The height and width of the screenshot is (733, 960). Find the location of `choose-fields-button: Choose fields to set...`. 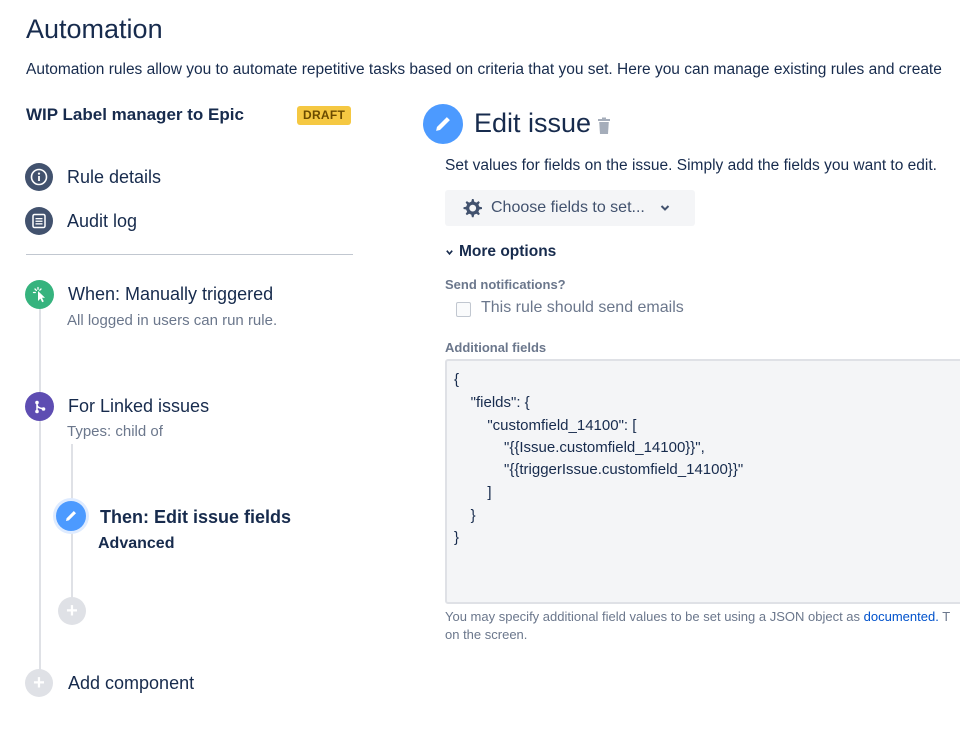

choose-fields-button: Choose fields to set... is located at coordinates (570, 208).